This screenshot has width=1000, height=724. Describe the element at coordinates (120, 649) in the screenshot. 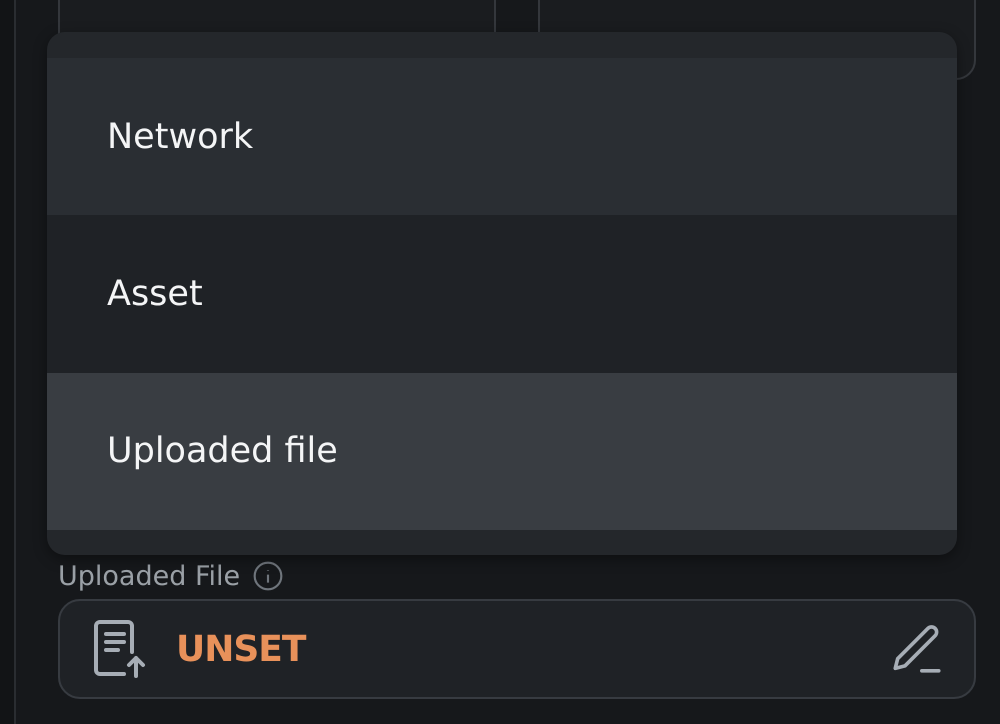

I see `file-upload-icon` at that location.